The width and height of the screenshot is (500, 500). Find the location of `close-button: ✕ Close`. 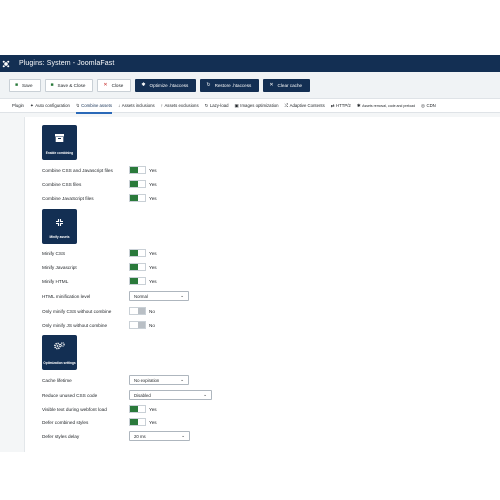

close-button: ✕ Close is located at coordinates (114, 85).